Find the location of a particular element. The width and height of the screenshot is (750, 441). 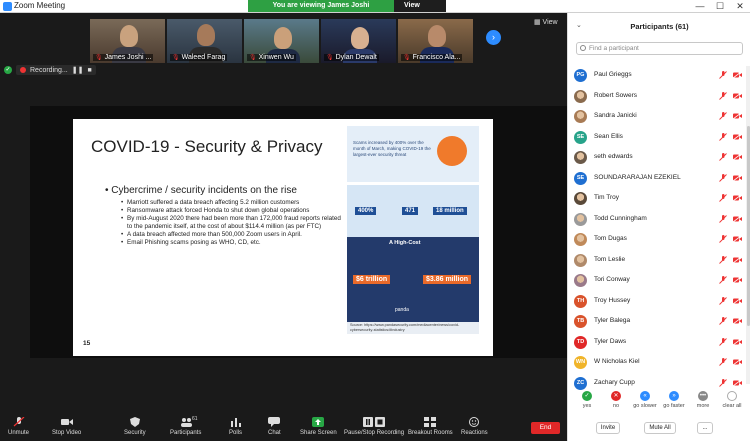

participant-row: PG Paul Grieggs is located at coordinates (656, 76).